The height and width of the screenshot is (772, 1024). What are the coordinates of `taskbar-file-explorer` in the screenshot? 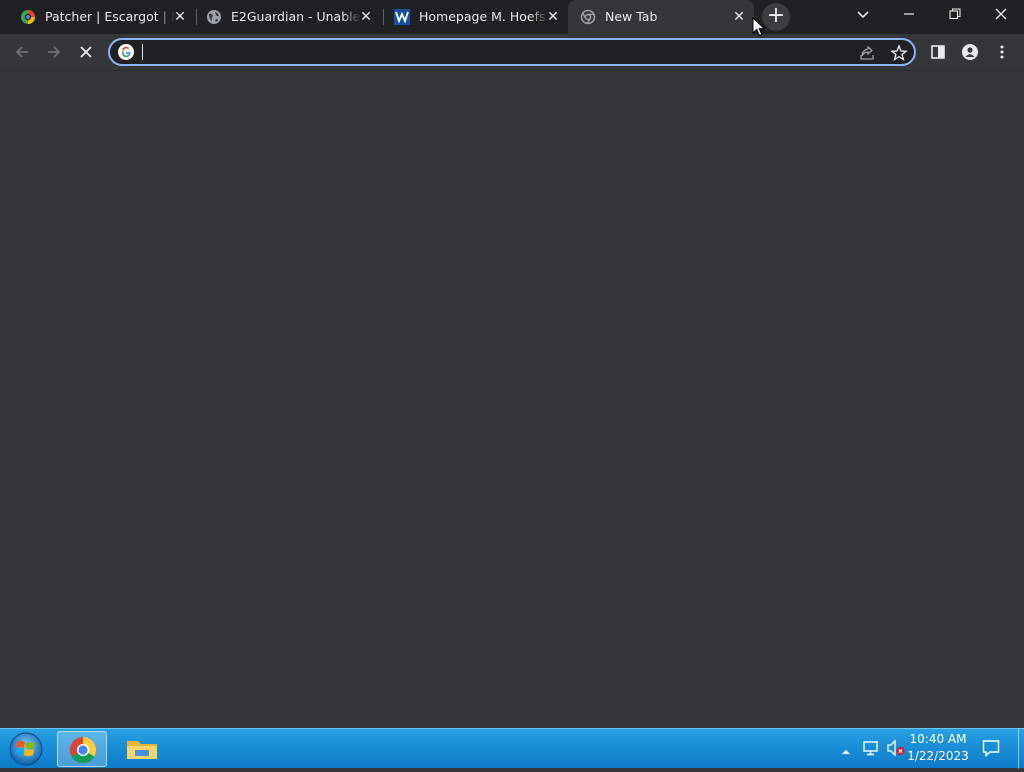 It's located at (142, 749).